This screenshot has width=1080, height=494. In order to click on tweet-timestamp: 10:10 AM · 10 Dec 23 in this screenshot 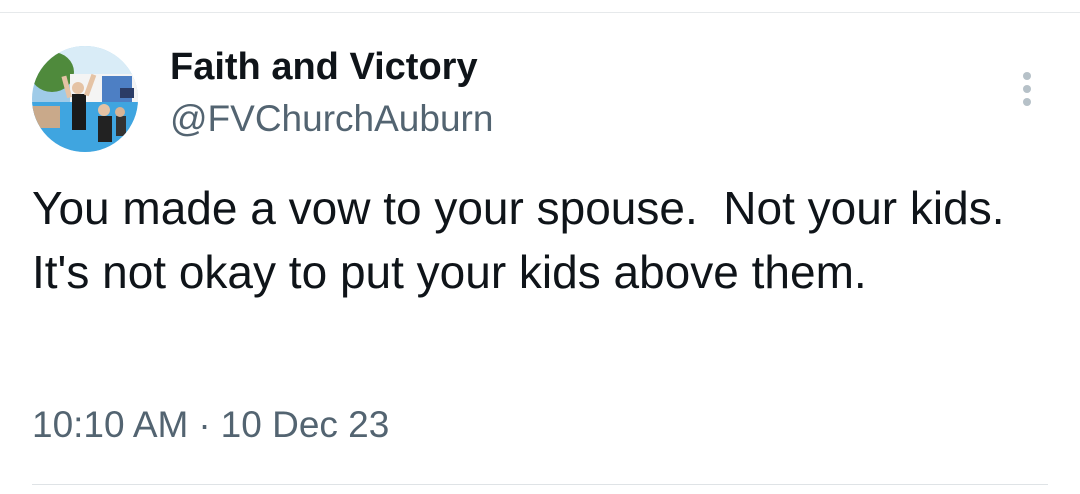, I will do `click(210, 425)`.